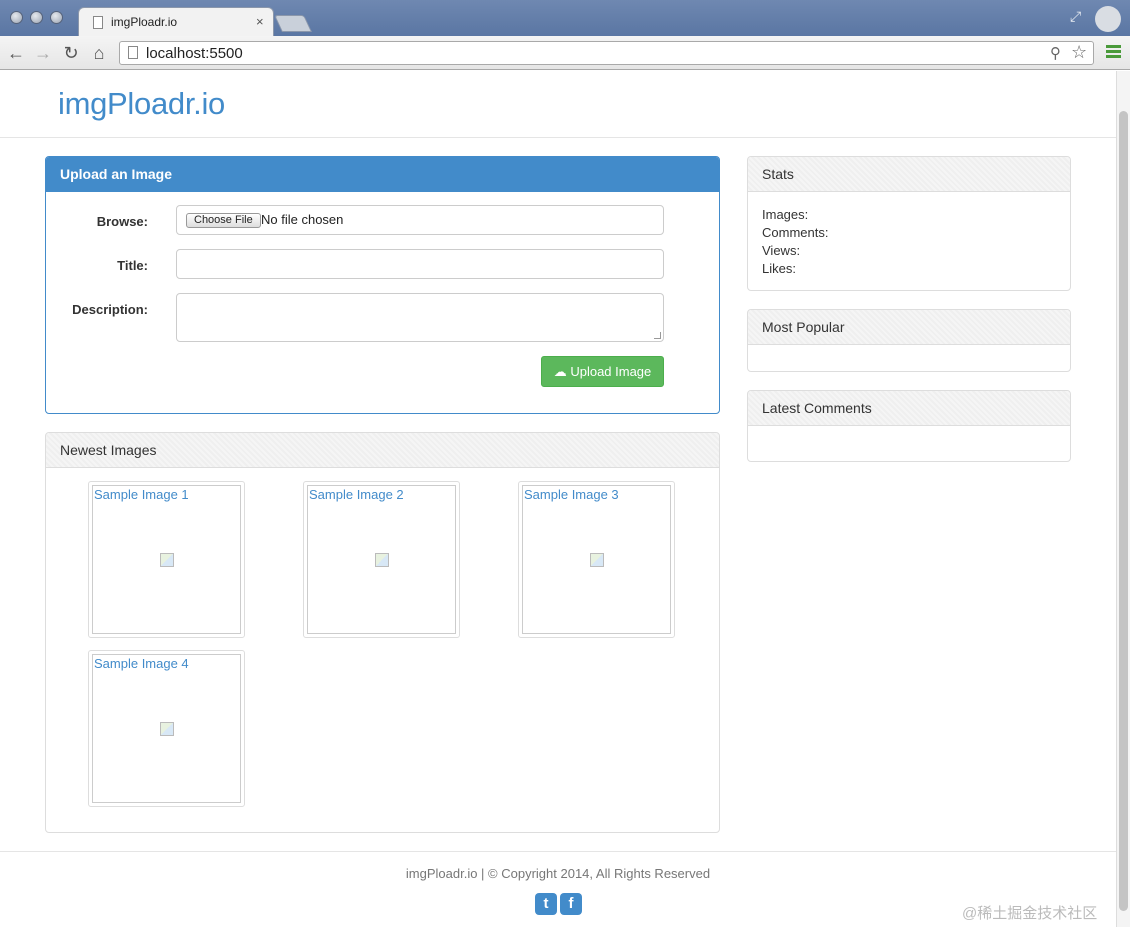 Image resolution: width=1130 pixels, height=927 pixels. What do you see at coordinates (36, 17) in the screenshot?
I see `window-minimize-icon` at bounding box center [36, 17].